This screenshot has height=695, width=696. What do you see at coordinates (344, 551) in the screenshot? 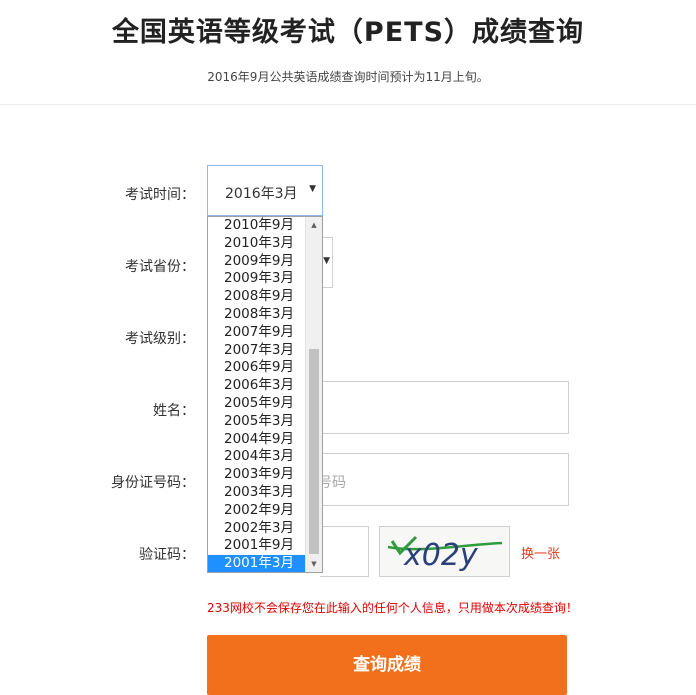
I see `captcha-input` at bounding box center [344, 551].